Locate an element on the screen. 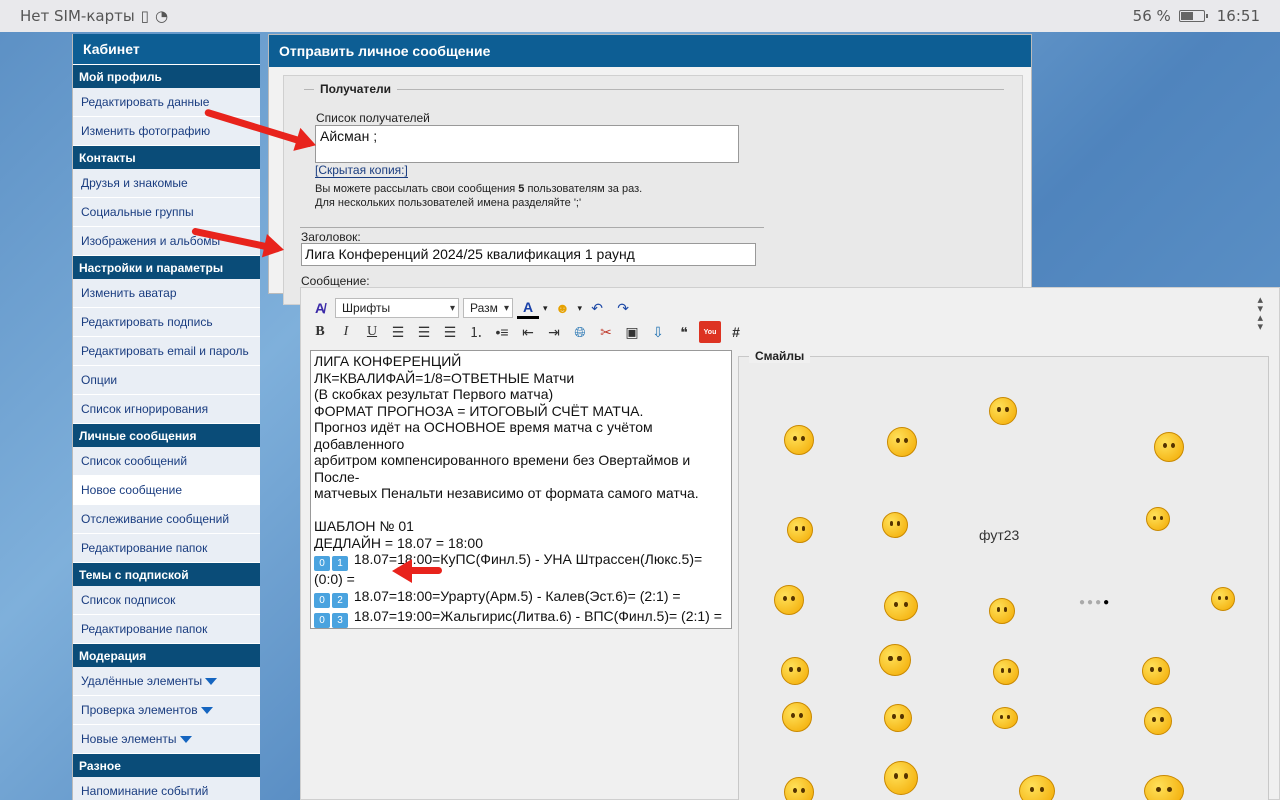 The width and height of the screenshot is (1280, 800). quote-icon: ❝ is located at coordinates (684, 332).